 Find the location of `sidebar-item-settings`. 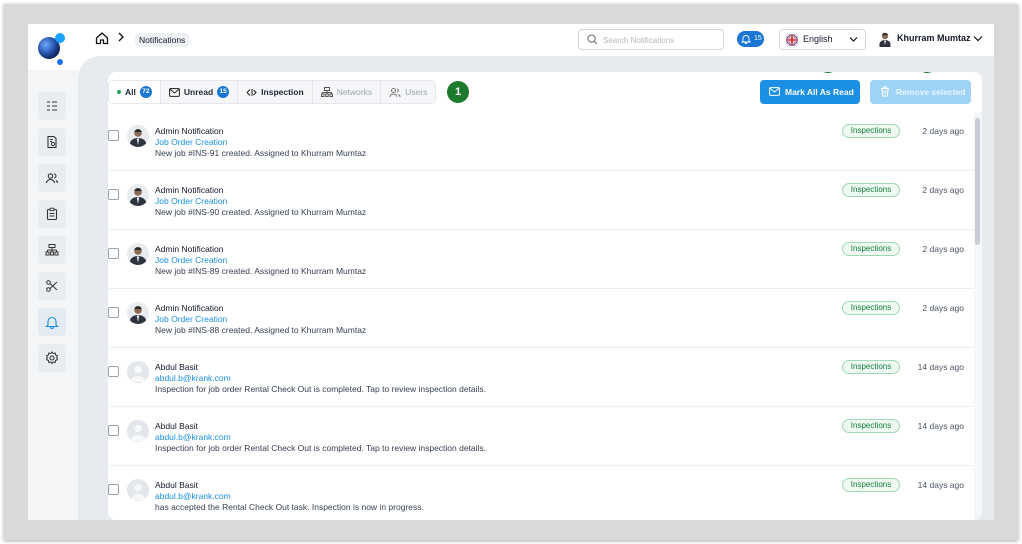

sidebar-item-settings is located at coordinates (52, 358).